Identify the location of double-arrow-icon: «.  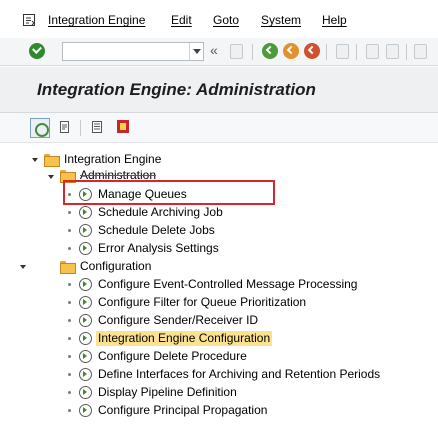
(214, 50).